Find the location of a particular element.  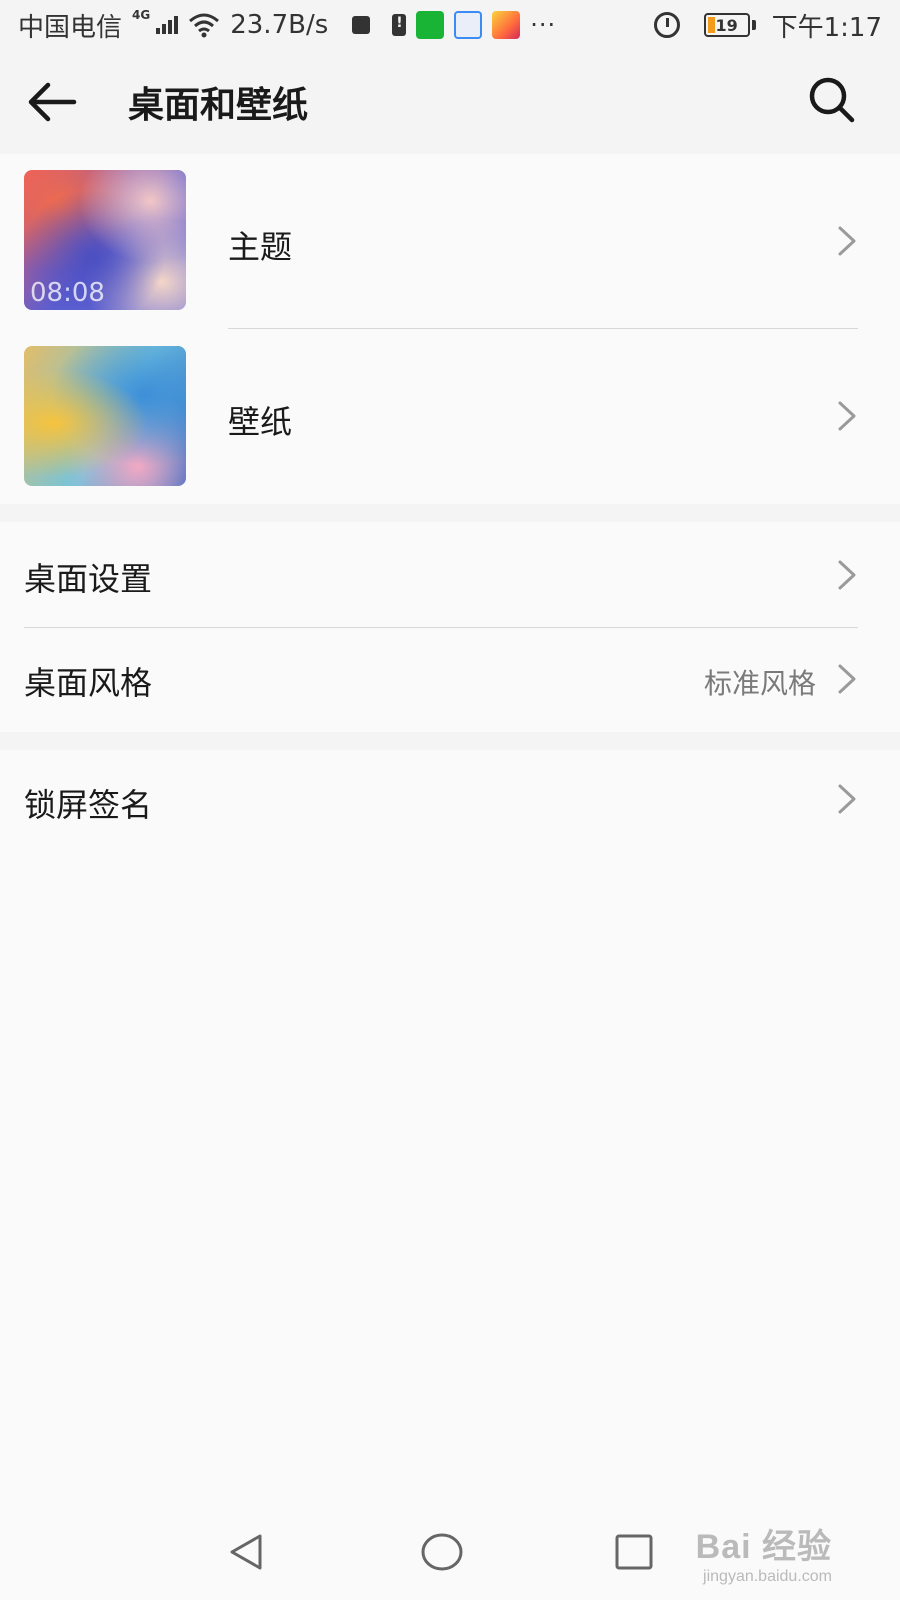

wifi-icon is located at coordinates (204, 25).